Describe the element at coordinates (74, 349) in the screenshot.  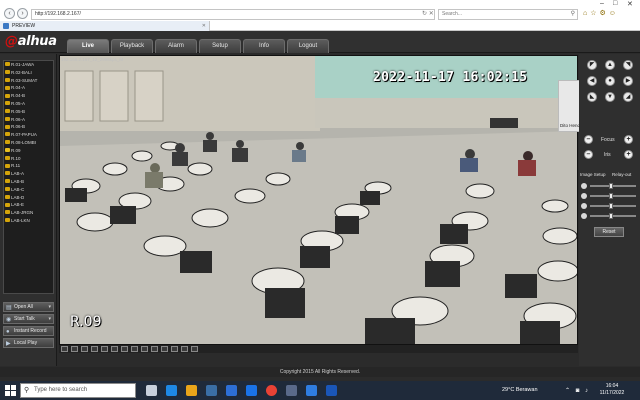
I see `layout-4-icon` at that location.